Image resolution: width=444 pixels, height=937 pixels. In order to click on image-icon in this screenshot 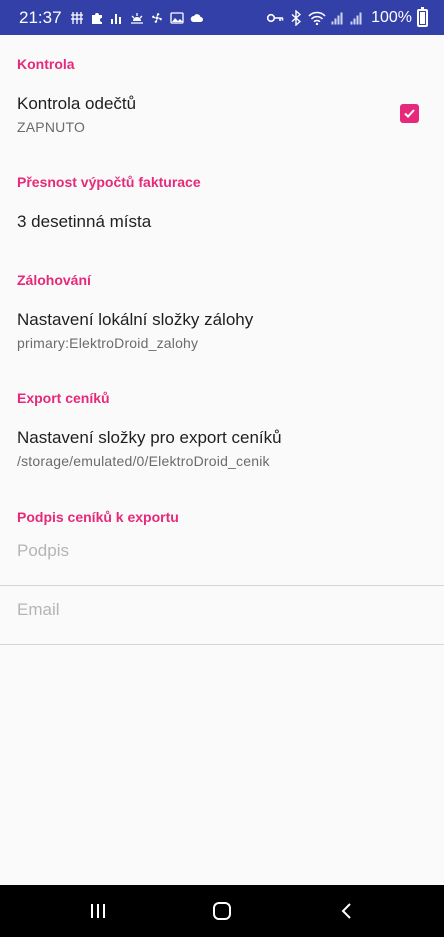, I will do `click(176, 18)`.